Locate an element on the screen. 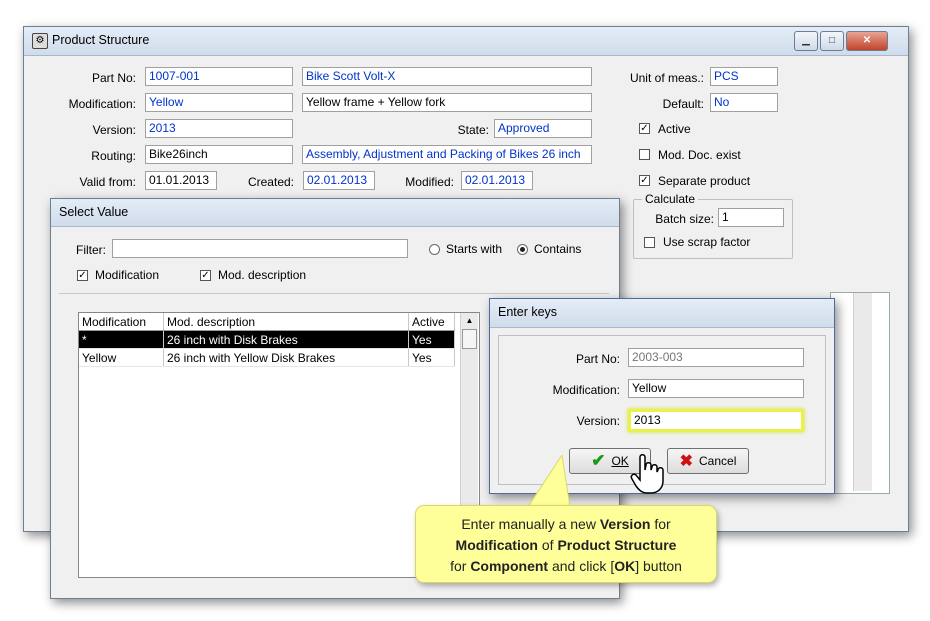 This screenshot has width=930, height=621. contains-radio is located at coordinates (522, 249).